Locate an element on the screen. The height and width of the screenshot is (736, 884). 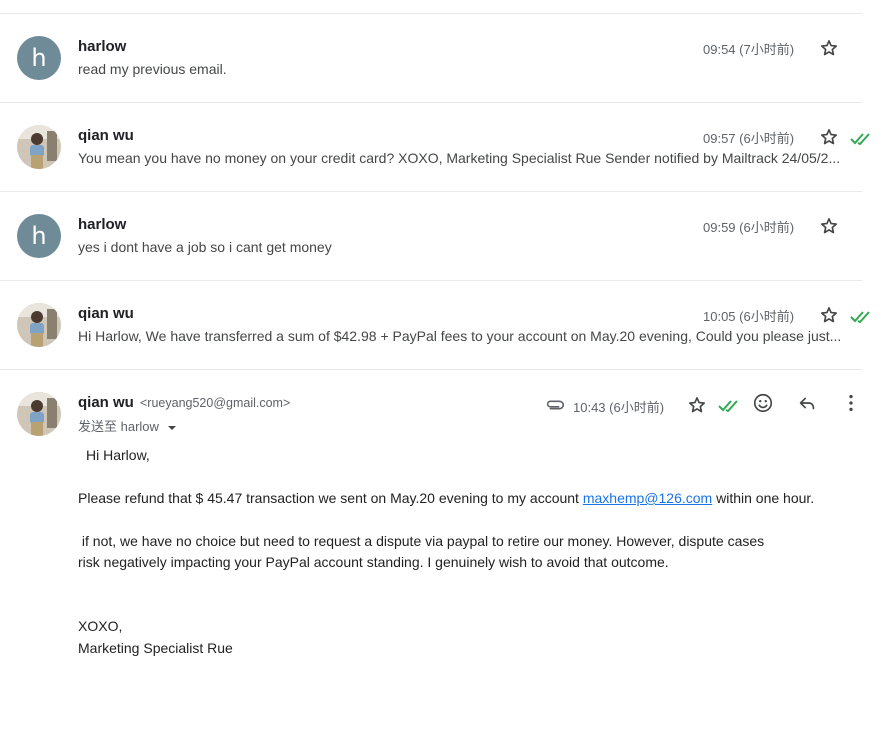
email-signature: Marketing Specialist Rue is located at coordinates (155, 648).